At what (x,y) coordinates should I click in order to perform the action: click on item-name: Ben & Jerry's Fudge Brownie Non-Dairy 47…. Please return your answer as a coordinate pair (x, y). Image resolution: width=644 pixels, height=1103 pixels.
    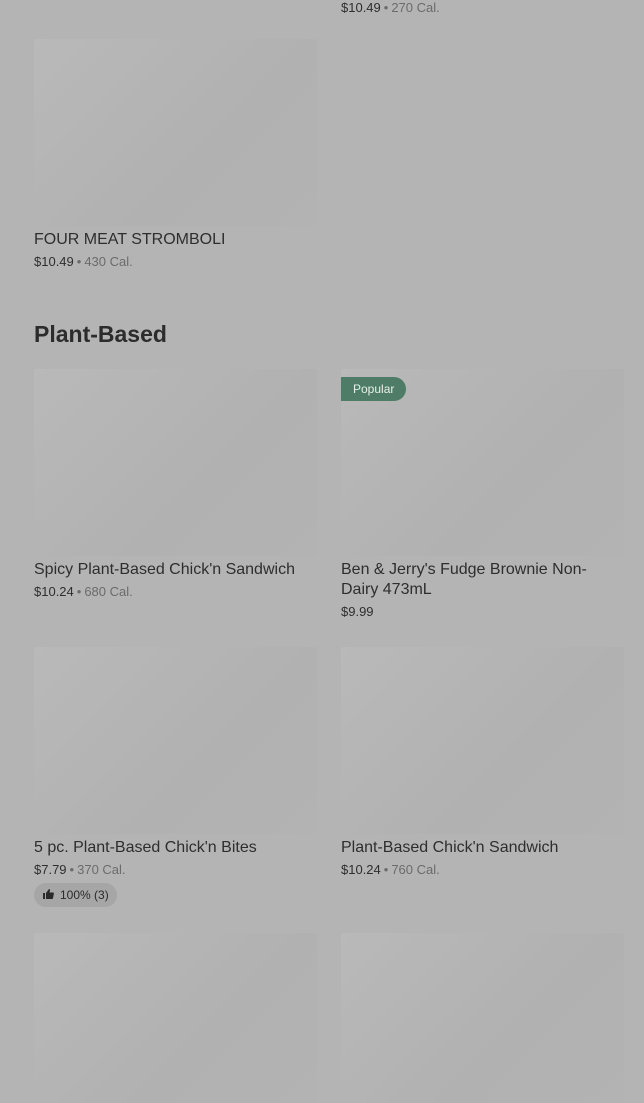
    Looking at the image, I should click on (464, 579).